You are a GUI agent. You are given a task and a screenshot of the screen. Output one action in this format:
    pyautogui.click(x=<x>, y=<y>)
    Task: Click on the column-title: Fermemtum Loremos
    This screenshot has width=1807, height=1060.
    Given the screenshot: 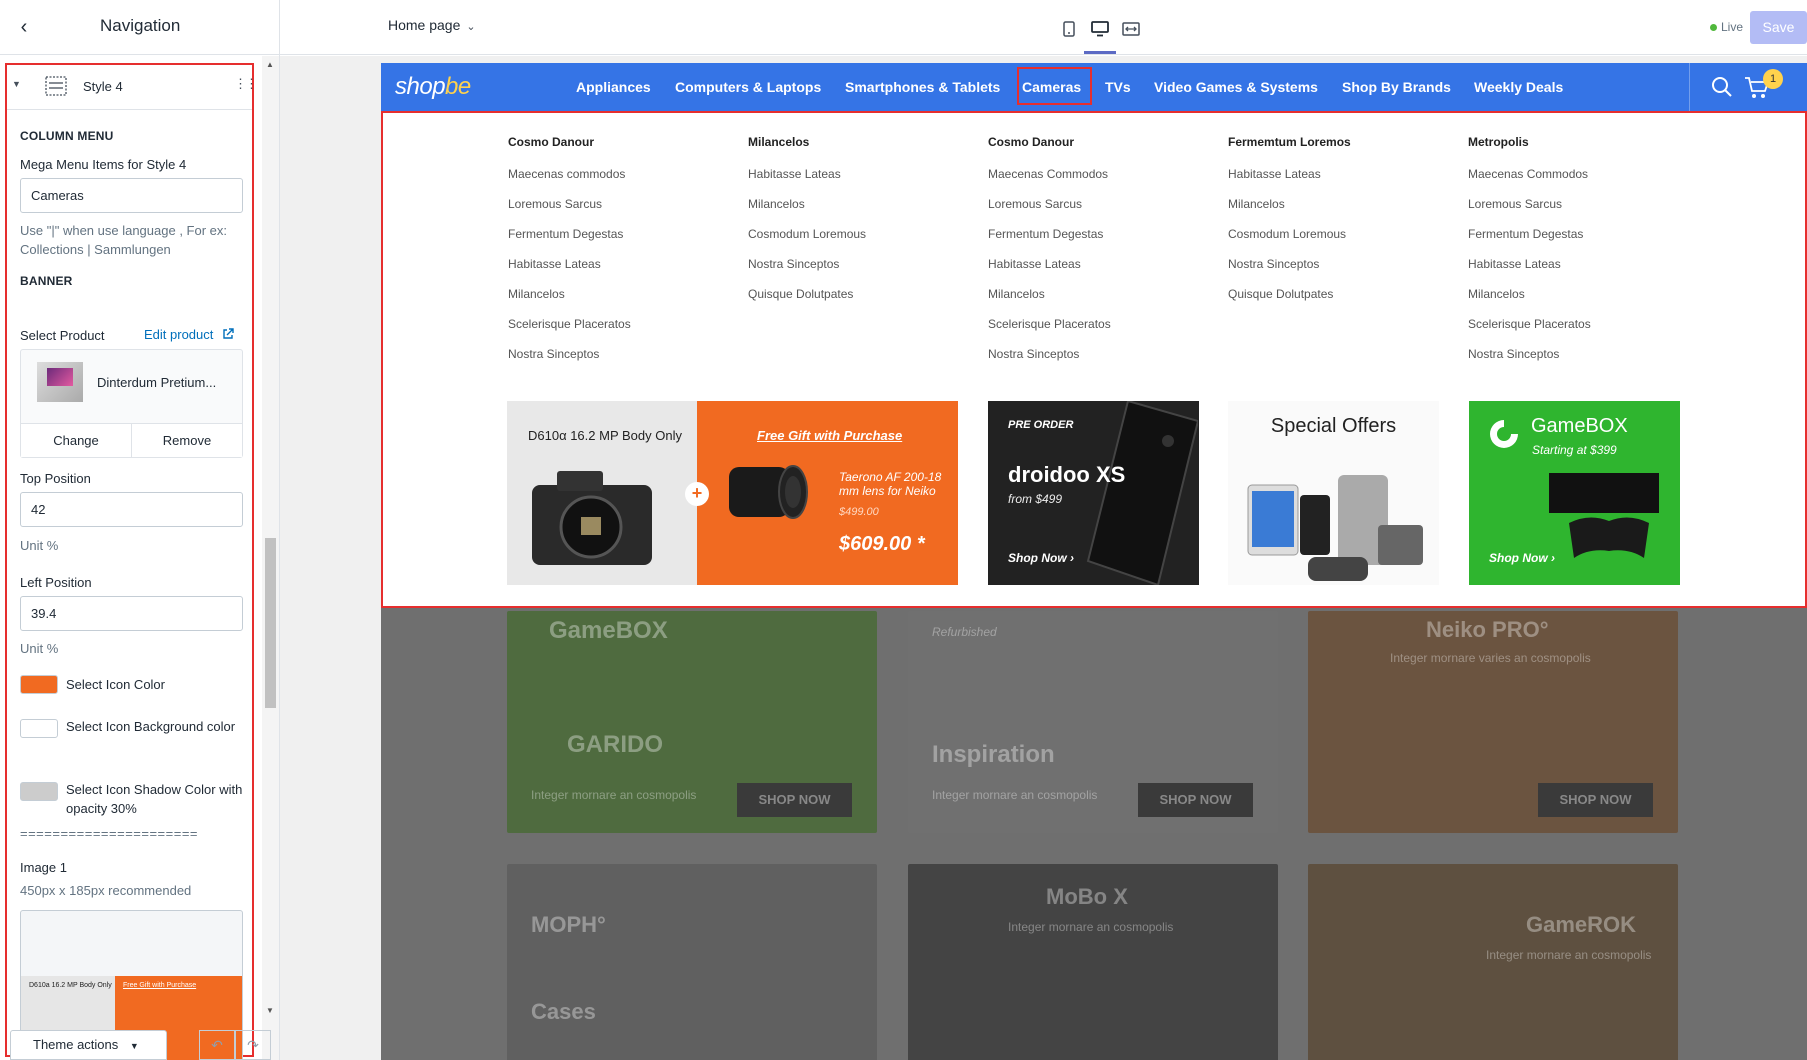 What is the action you would take?
    pyautogui.click(x=1343, y=142)
    